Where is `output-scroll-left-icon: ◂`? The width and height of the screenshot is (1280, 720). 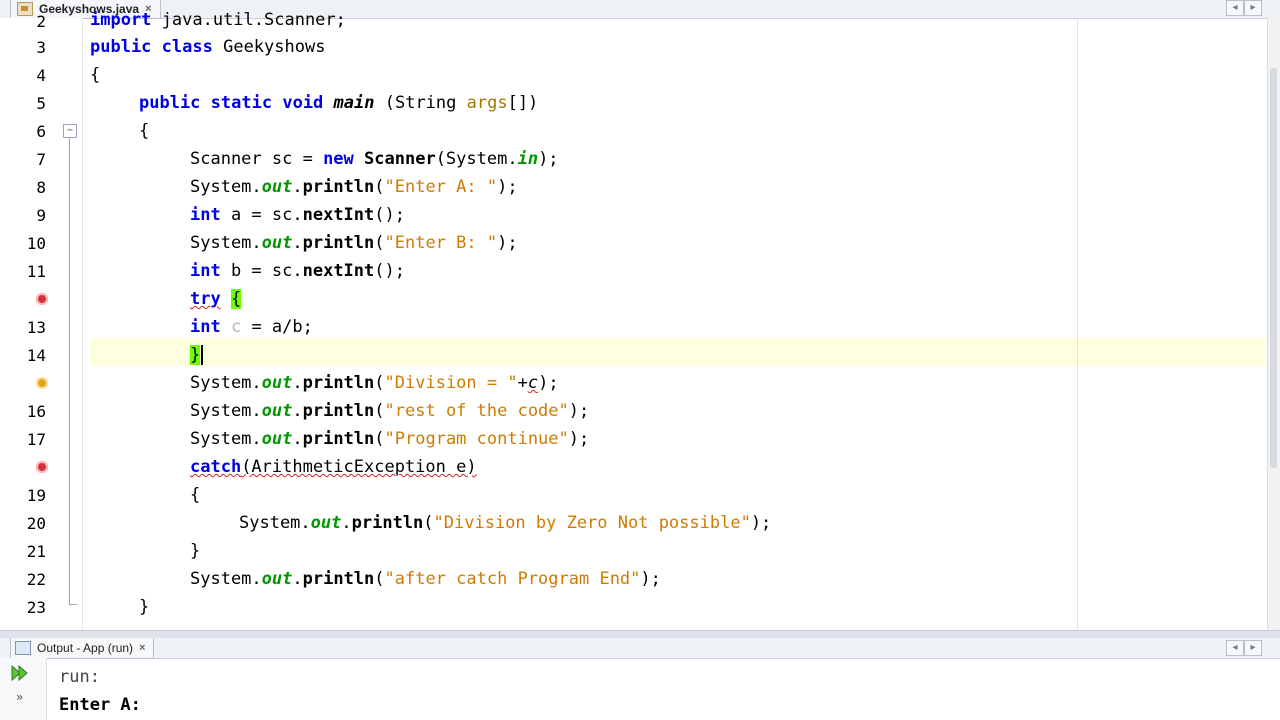 output-scroll-left-icon: ◂ is located at coordinates (1235, 648).